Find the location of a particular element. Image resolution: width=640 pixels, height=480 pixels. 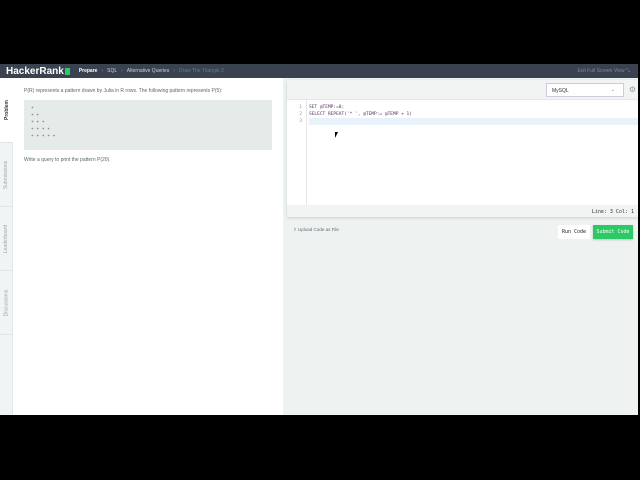

breadcrumb-current: Draw The Triangle 2 is located at coordinates (201, 71).